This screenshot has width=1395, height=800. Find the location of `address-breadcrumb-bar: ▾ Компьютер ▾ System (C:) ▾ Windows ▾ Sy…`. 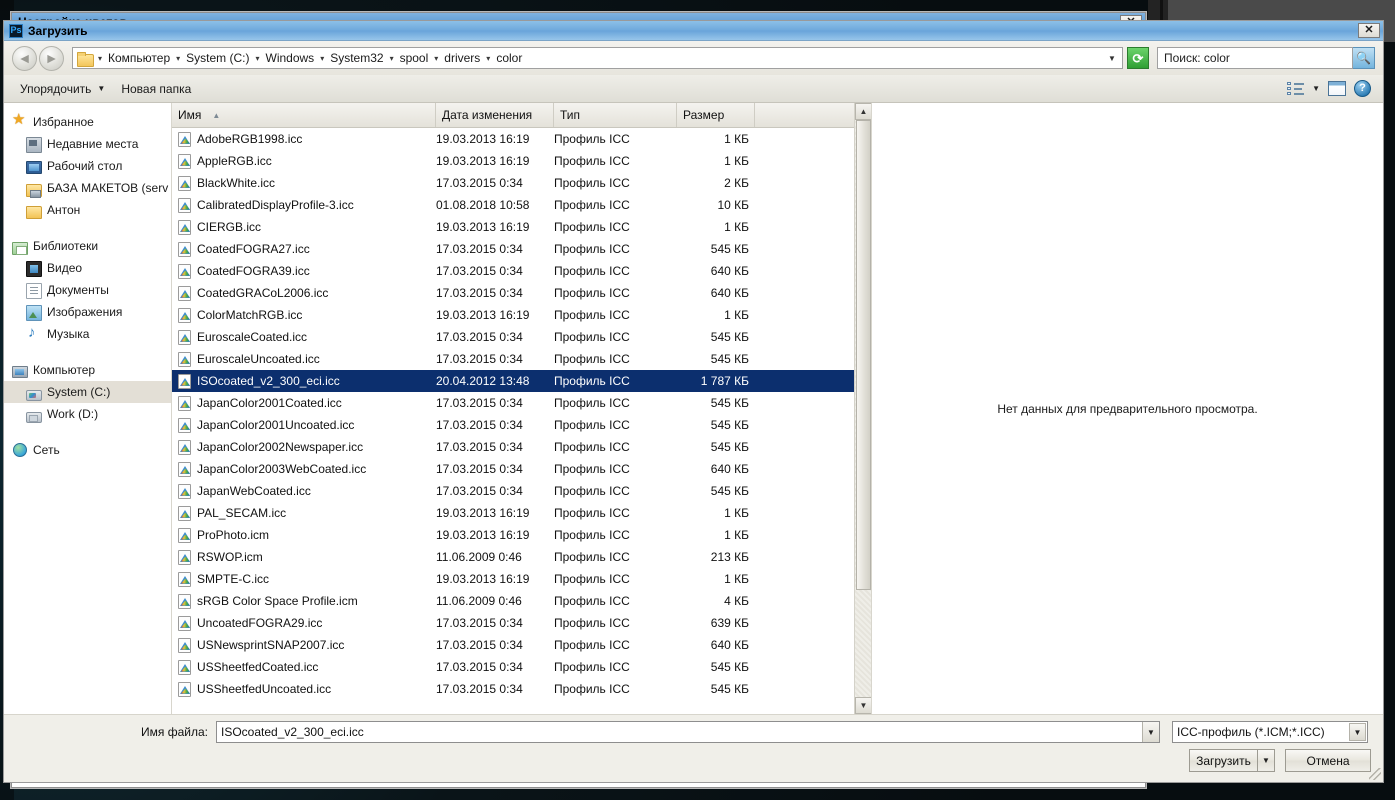

address-breadcrumb-bar: ▾ Компьютер ▾ System (C:) ▾ Windows ▾ Sy… is located at coordinates (597, 58).